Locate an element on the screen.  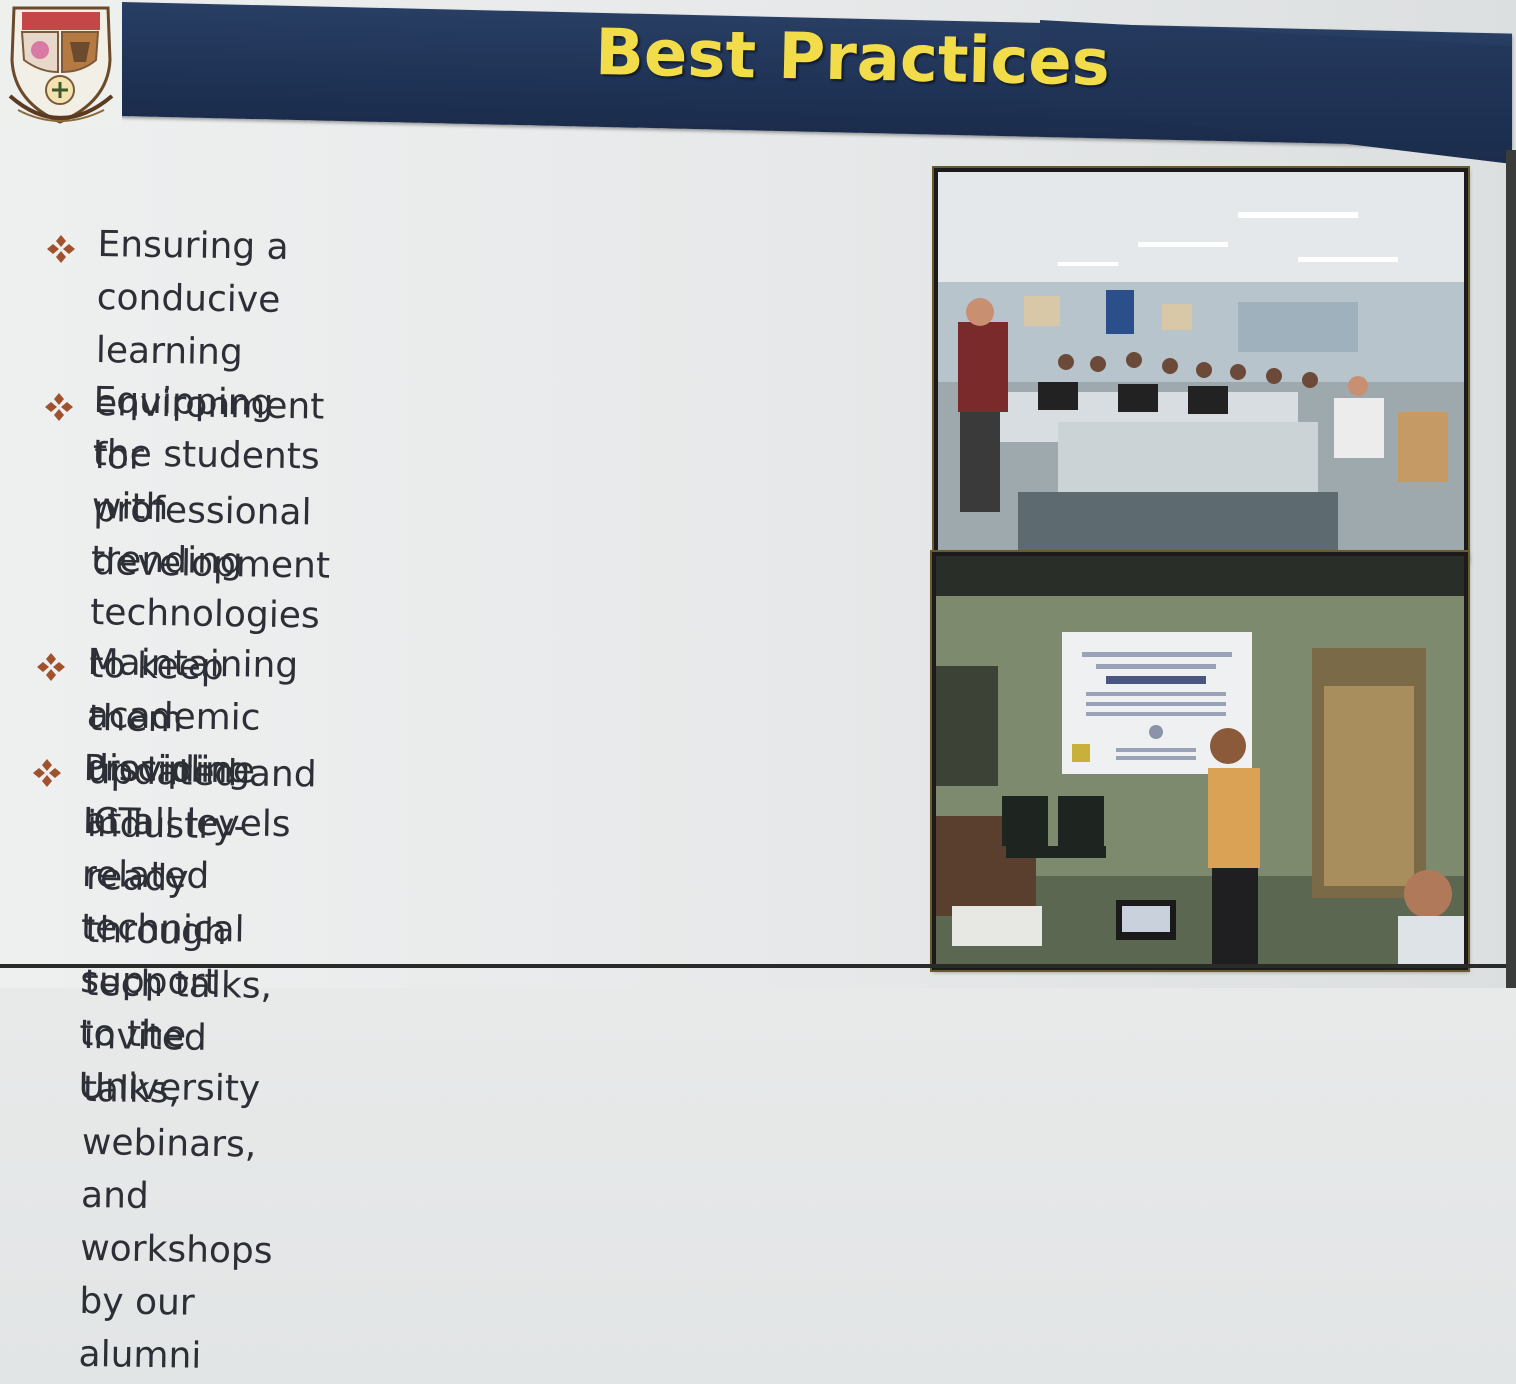
computer-lab-session-photo is located at coordinates (1201, 365).